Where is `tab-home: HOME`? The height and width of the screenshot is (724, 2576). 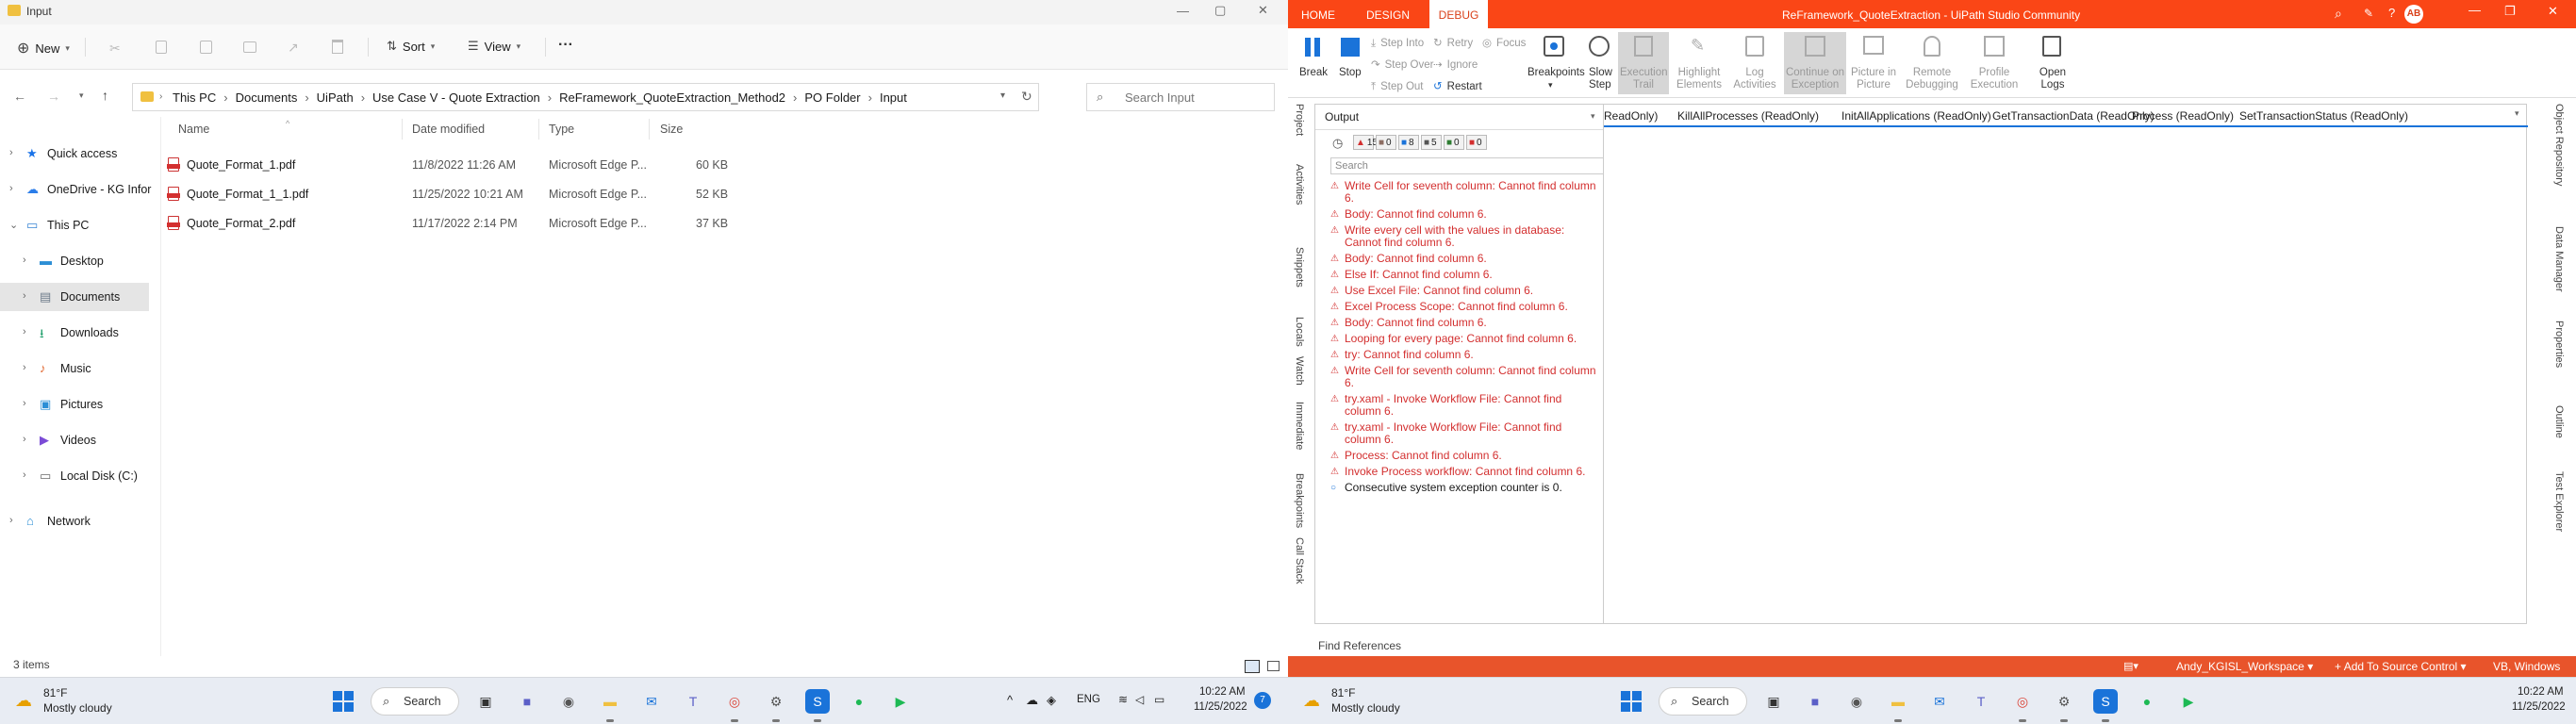 tab-home: HOME is located at coordinates (1318, 15).